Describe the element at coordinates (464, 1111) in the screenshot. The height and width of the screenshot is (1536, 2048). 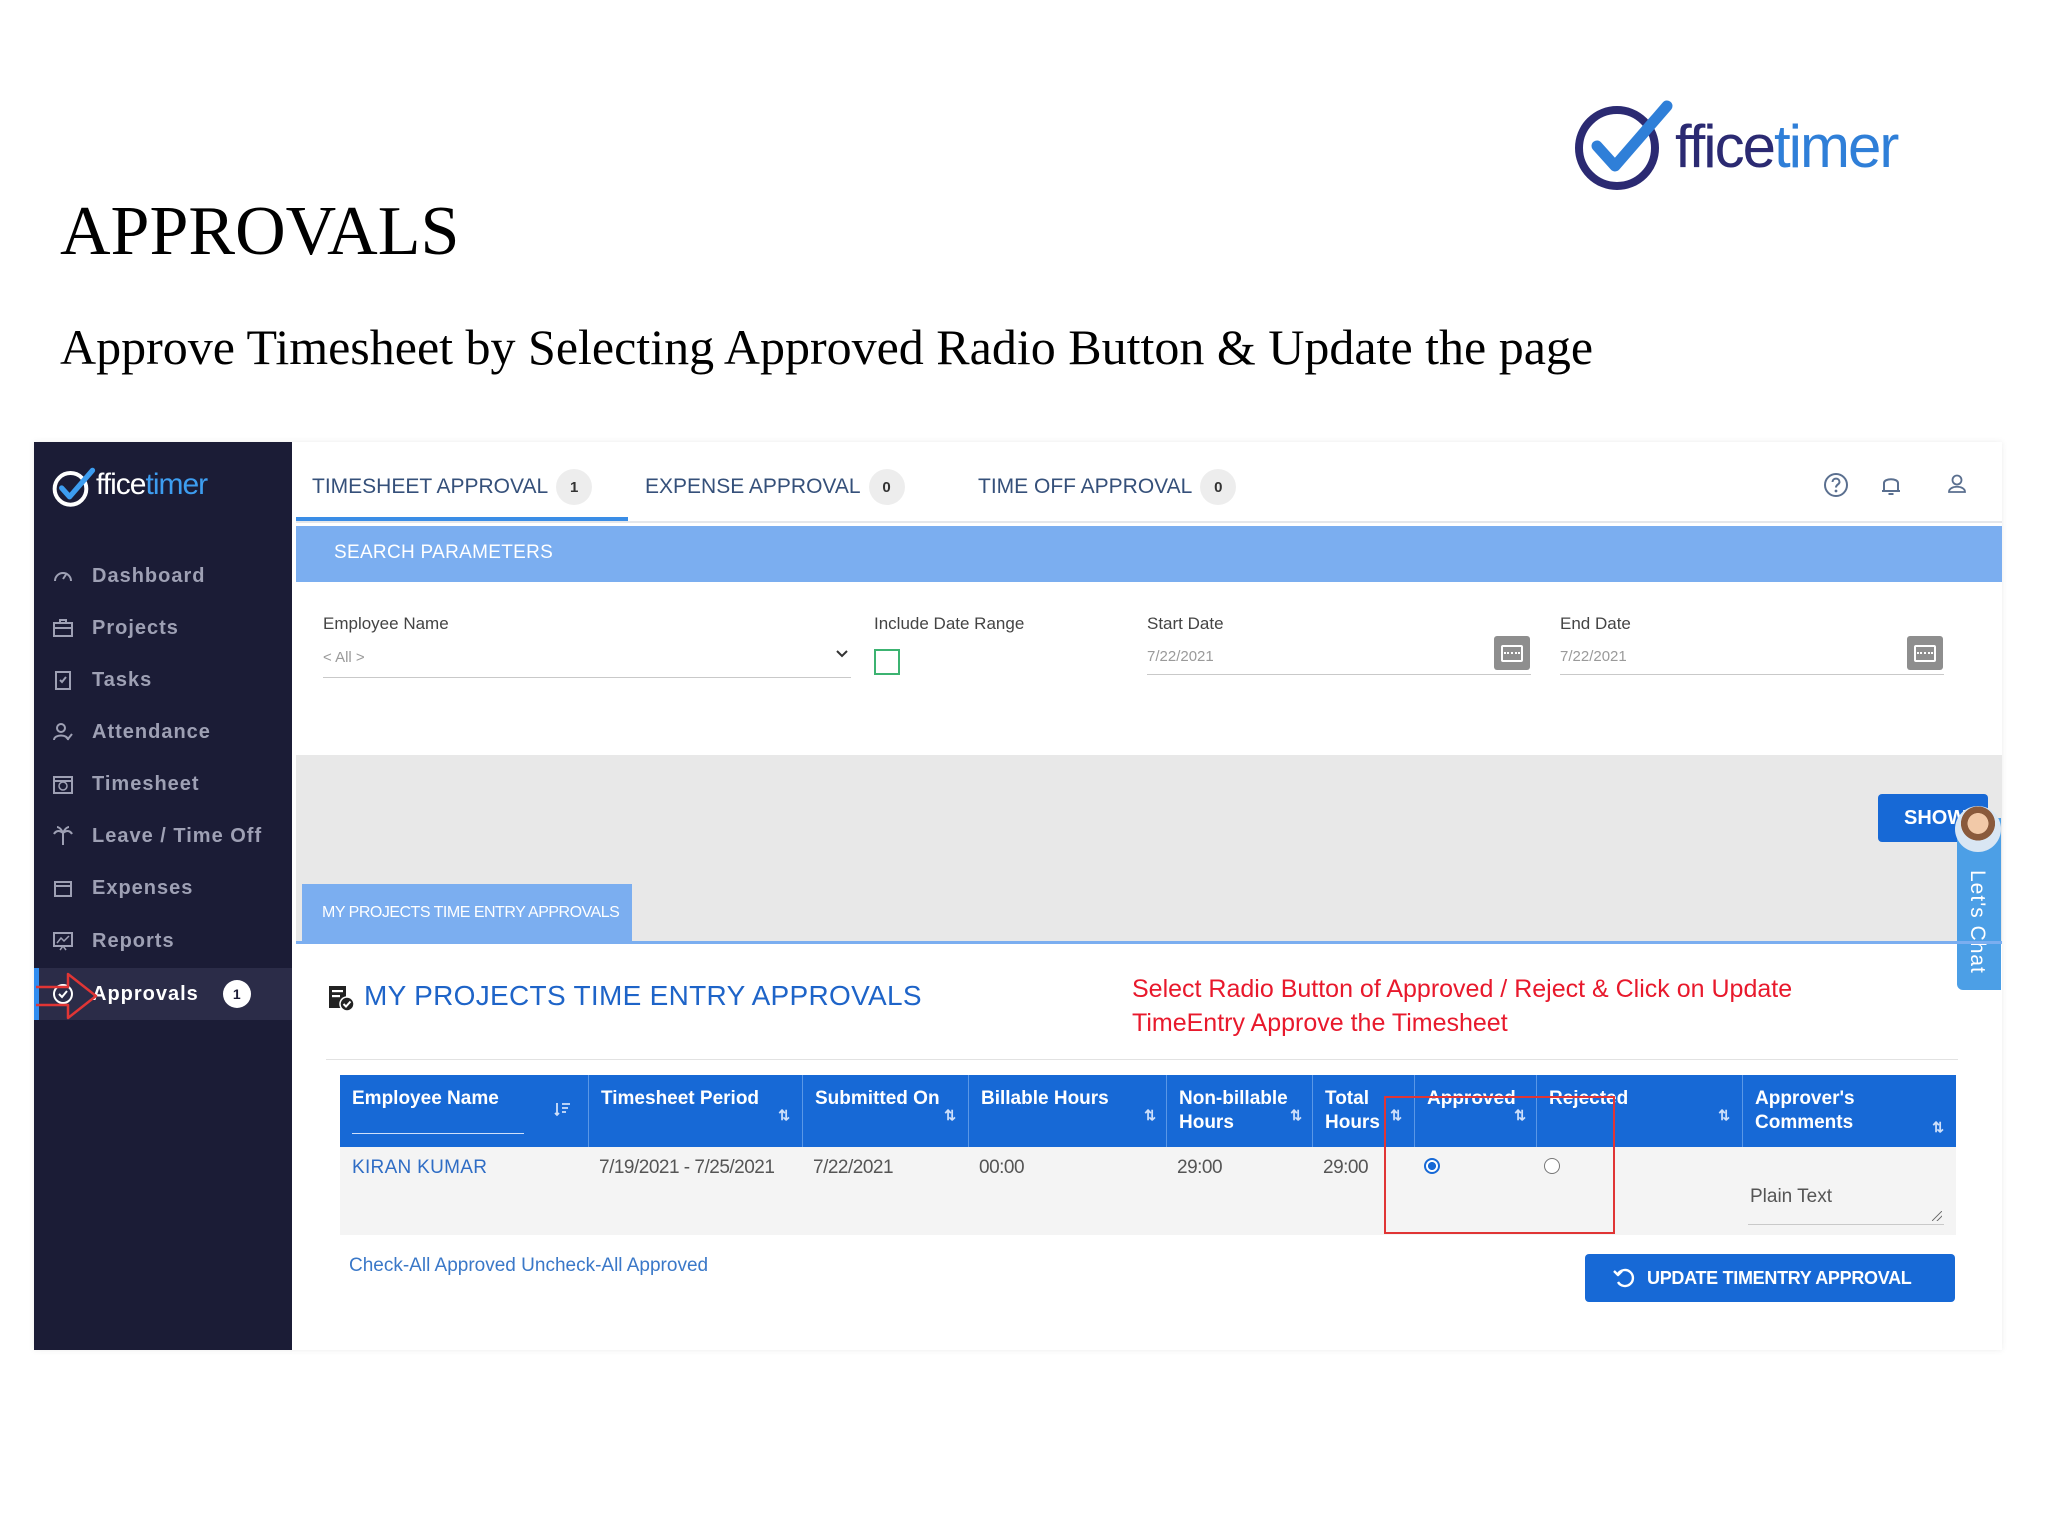
I see `column-header-employee-name: Employee Name` at that location.